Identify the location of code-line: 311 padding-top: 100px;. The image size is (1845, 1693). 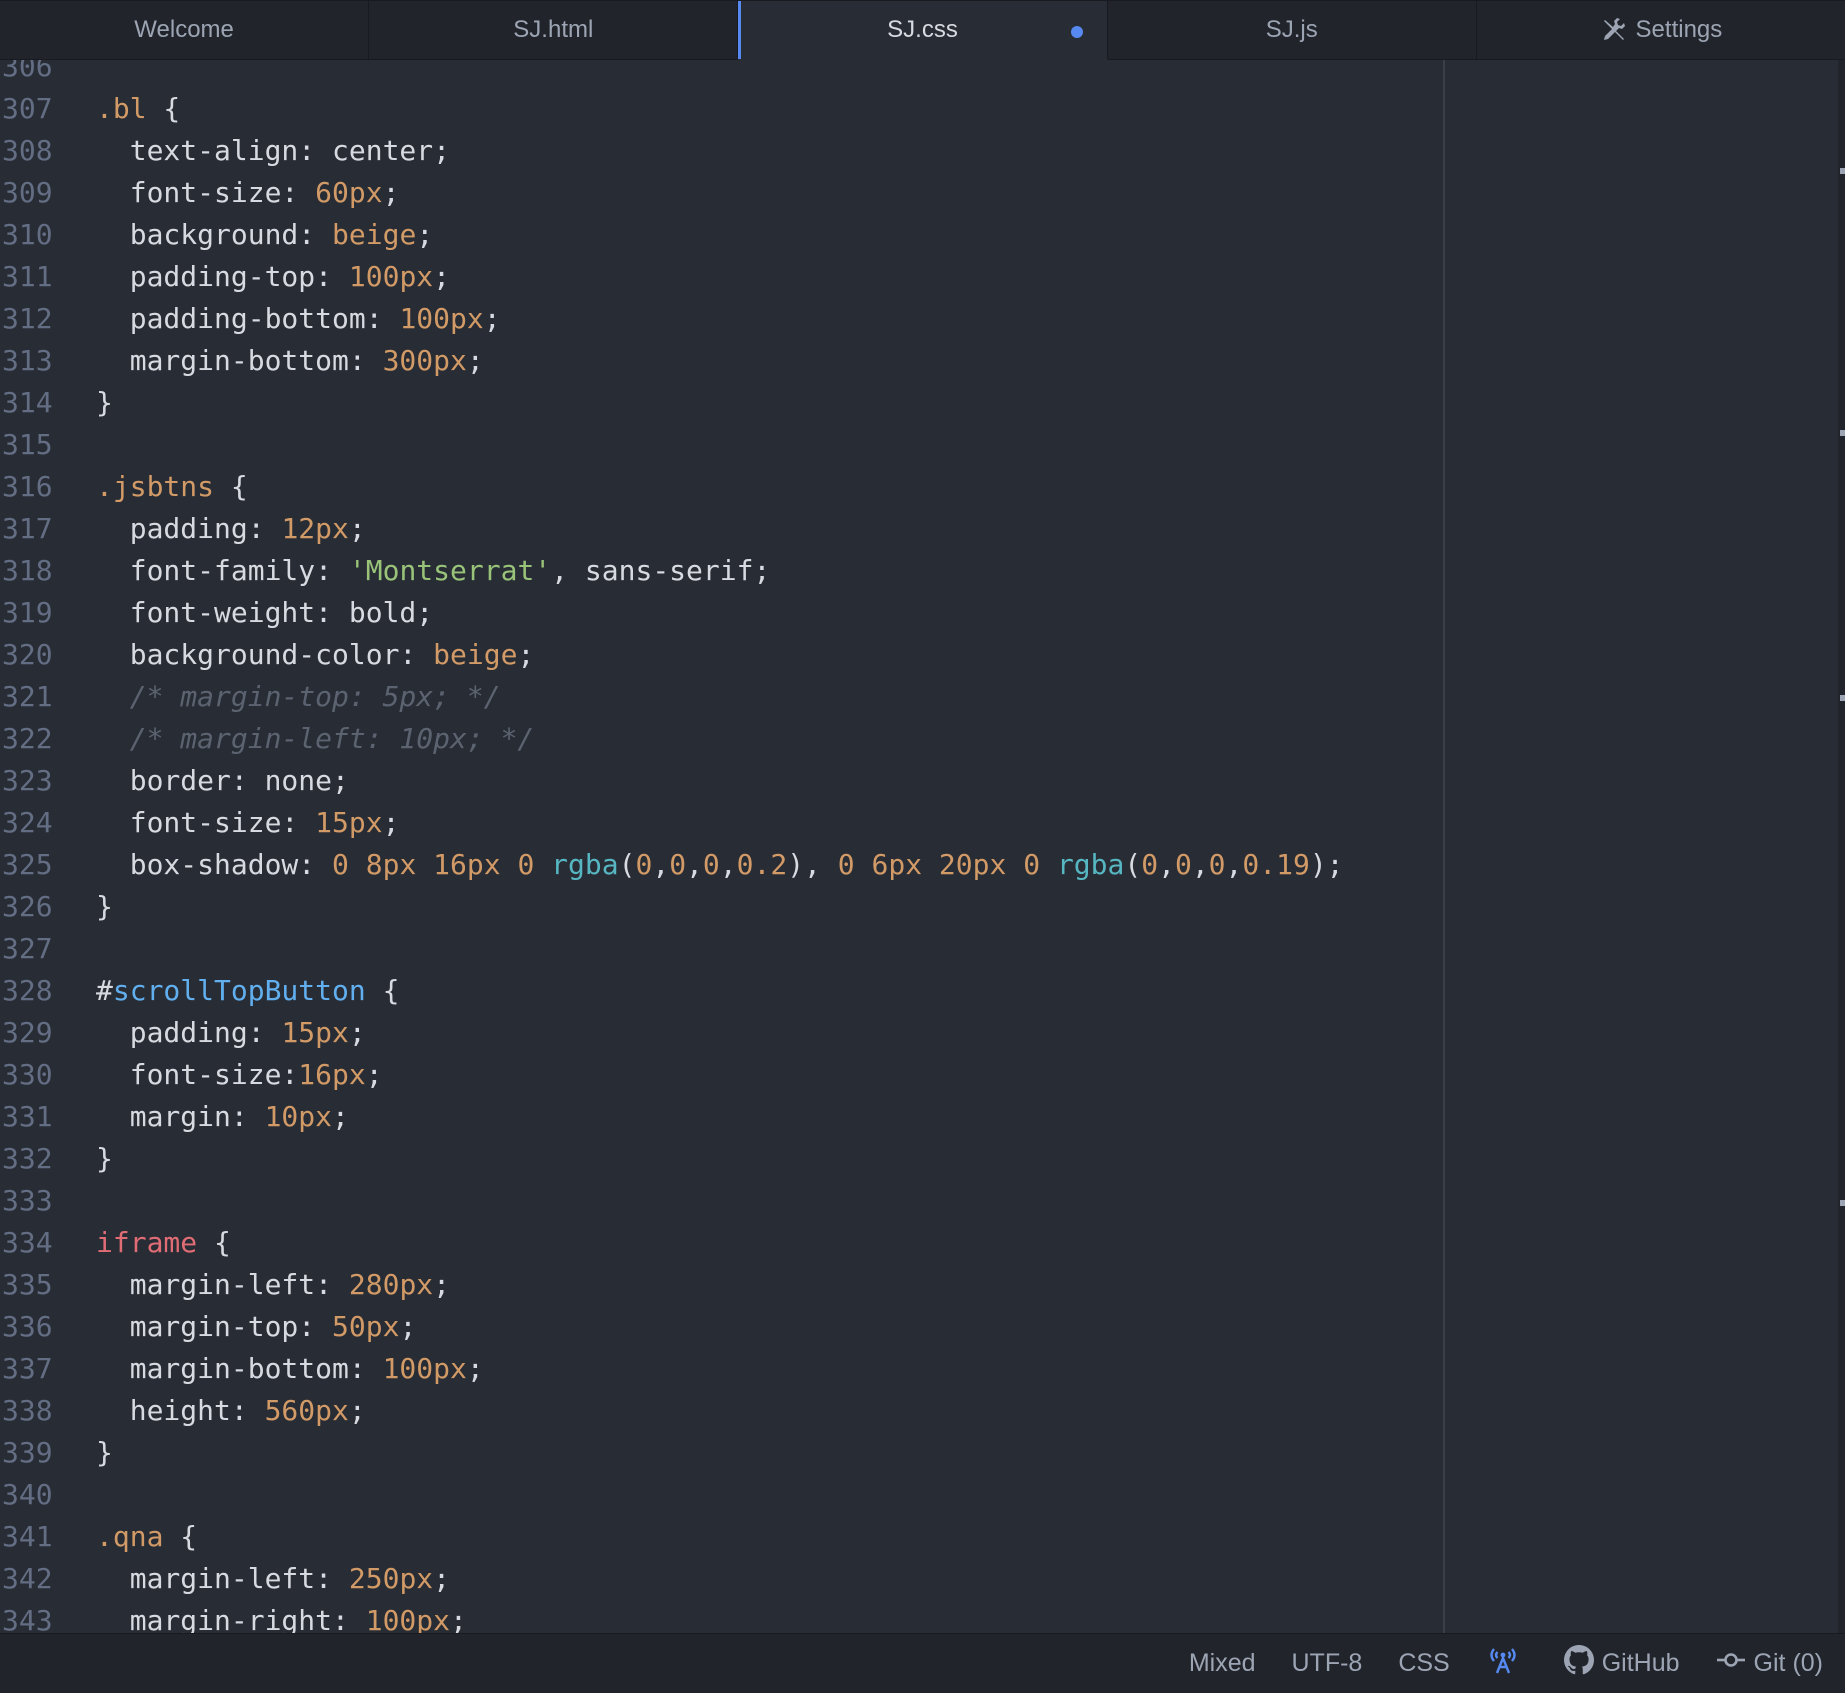
(672, 277).